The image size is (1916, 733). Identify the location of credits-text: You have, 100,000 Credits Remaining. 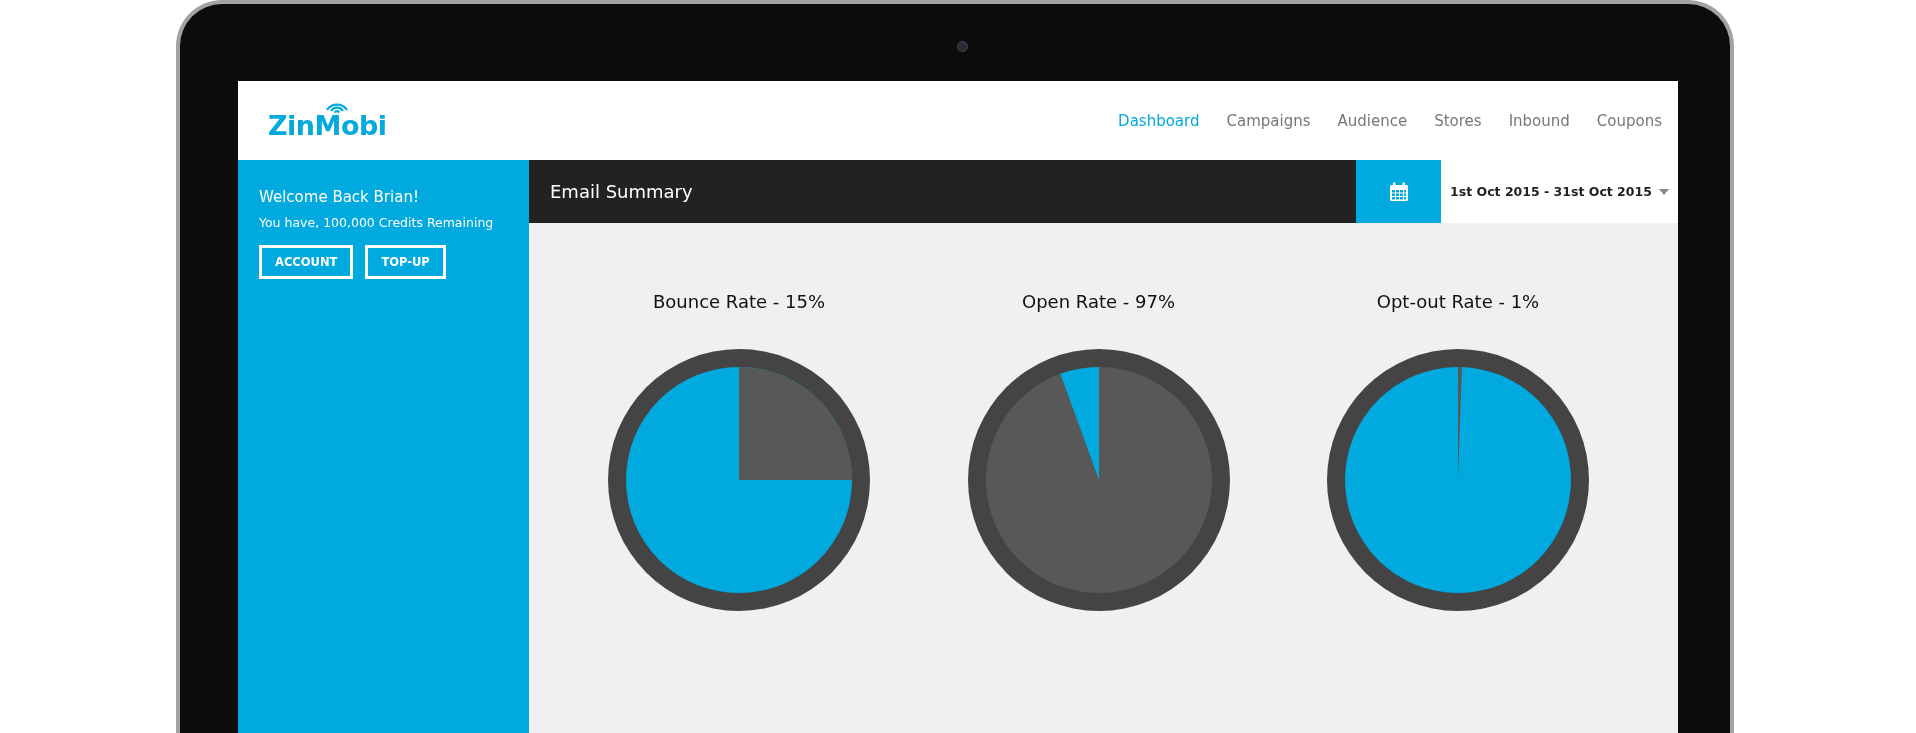
(377, 222).